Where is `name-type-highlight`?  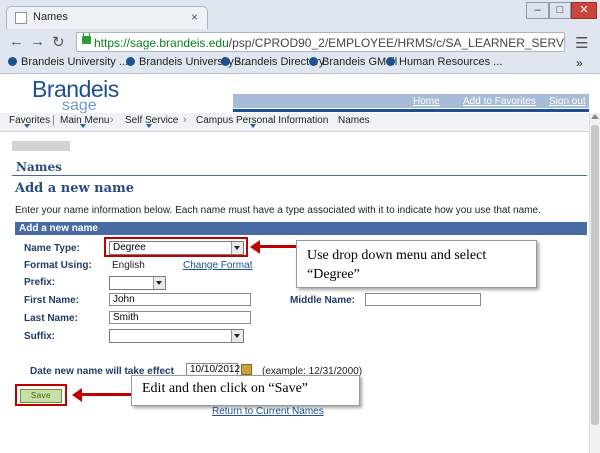 name-type-highlight is located at coordinates (176, 247).